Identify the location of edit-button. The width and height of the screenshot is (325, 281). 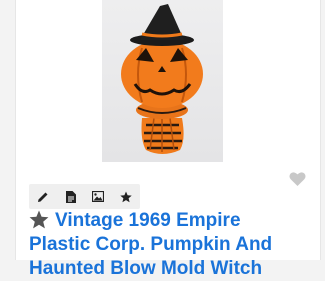
(43, 196).